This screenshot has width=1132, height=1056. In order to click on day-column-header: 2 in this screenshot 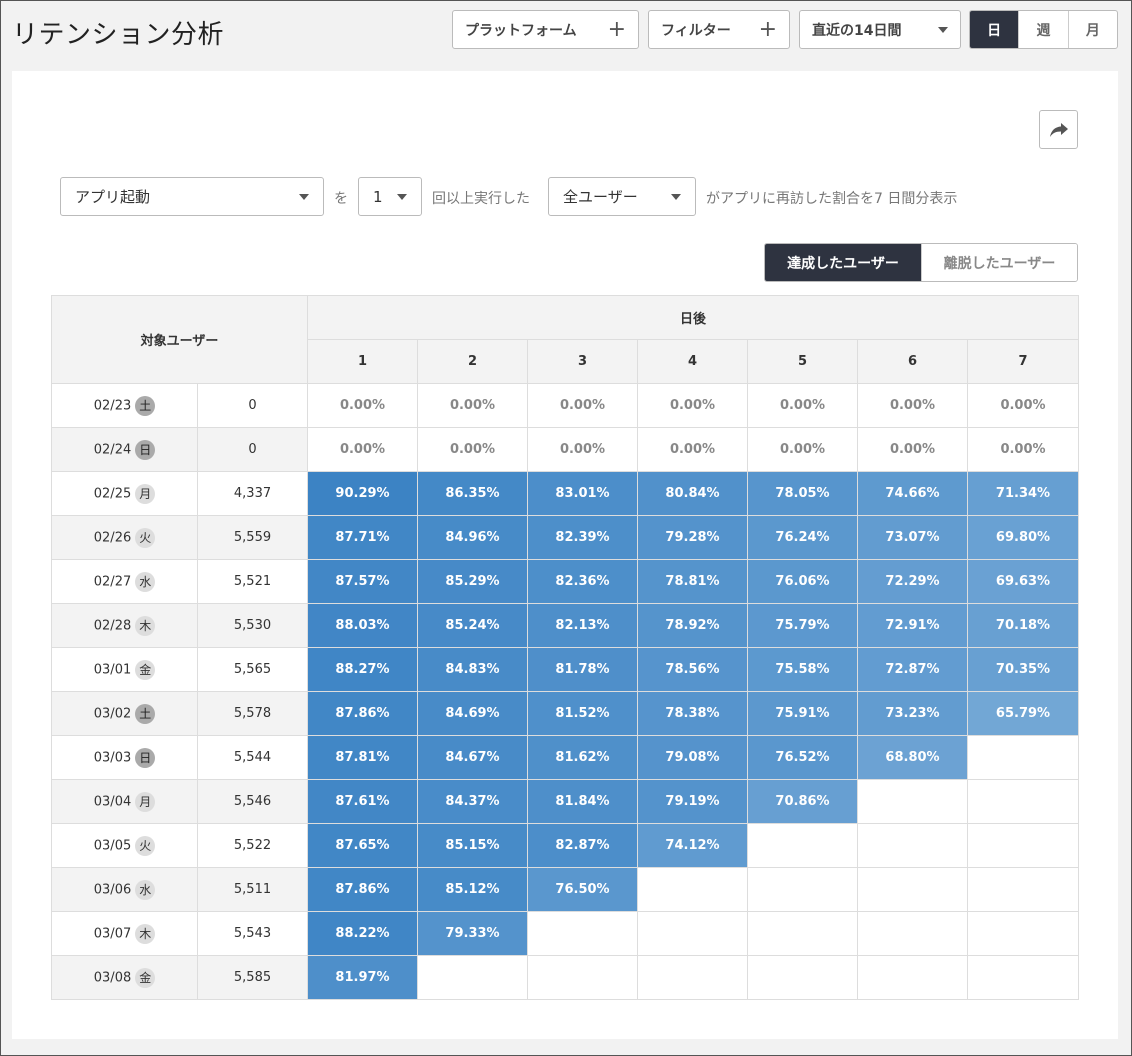, I will do `click(472, 361)`.